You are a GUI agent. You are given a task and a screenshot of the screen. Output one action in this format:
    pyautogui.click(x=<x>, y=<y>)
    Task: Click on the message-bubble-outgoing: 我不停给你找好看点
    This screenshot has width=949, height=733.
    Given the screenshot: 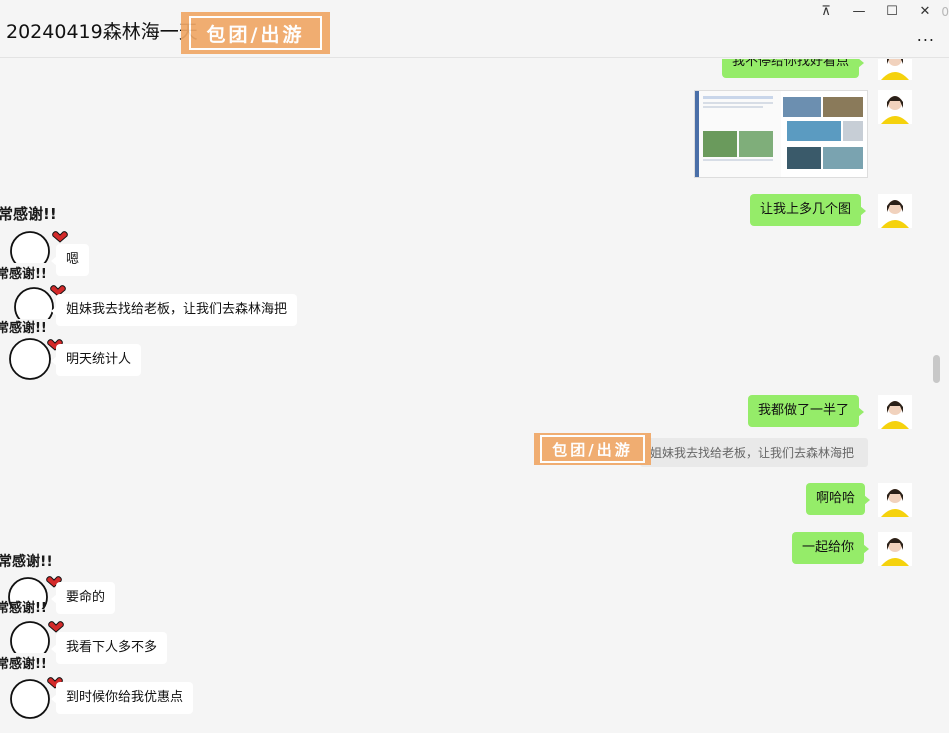 What is the action you would take?
    pyautogui.click(x=793, y=68)
    